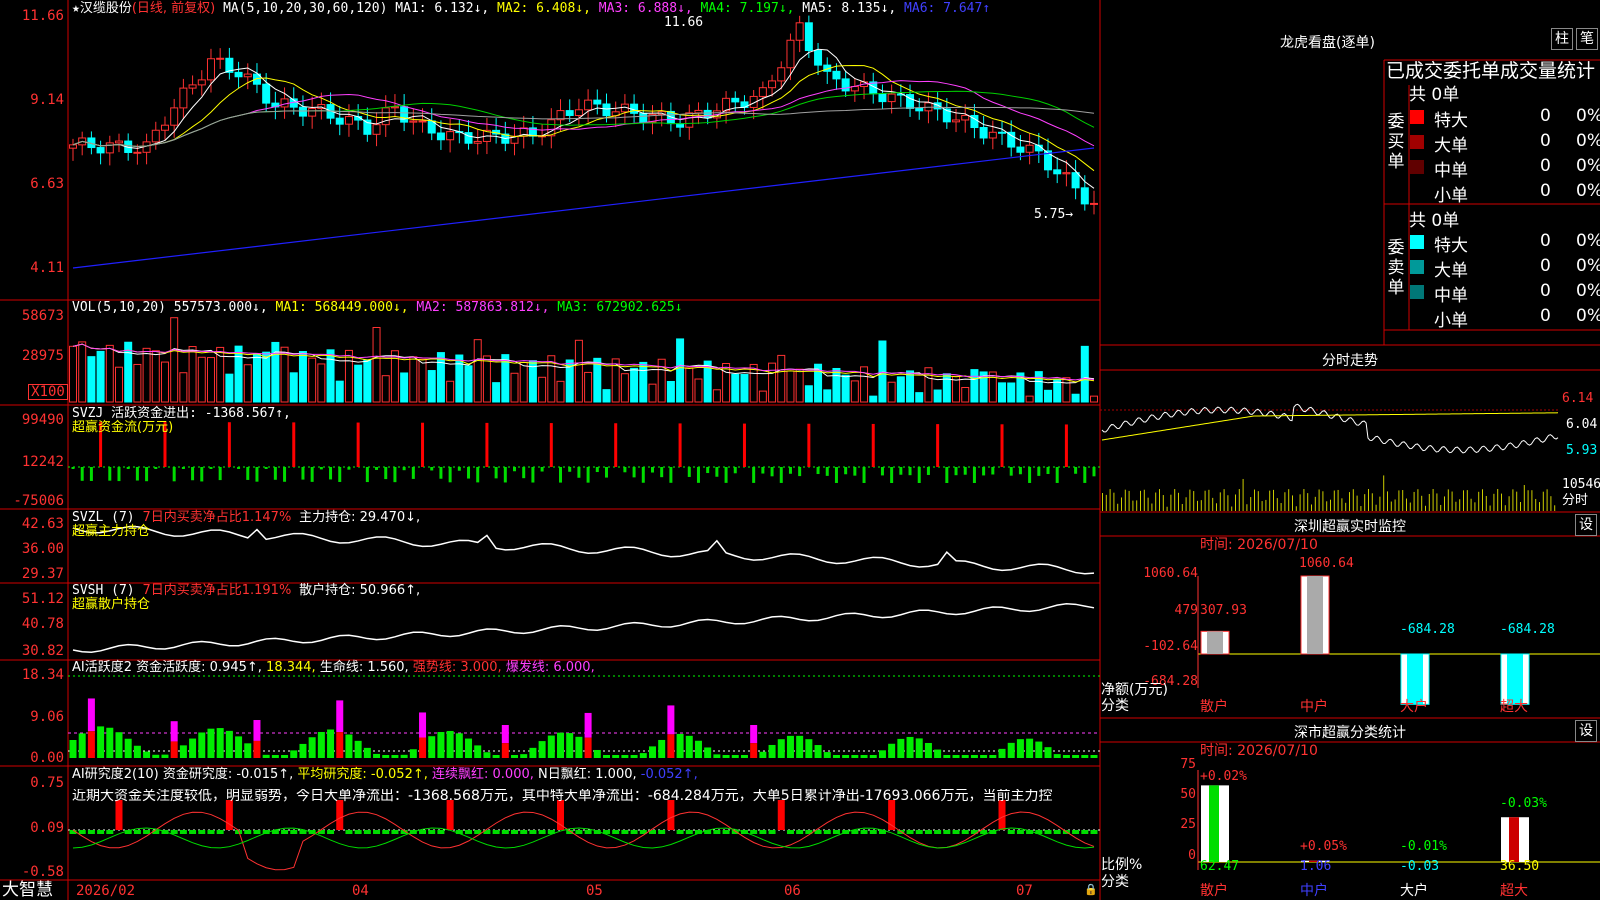 This screenshot has width=1600, height=900. What do you see at coordinates (1545, 191) in the screenshot?
I see `buy-row-value: 0` at bounding box center [1545, 191].